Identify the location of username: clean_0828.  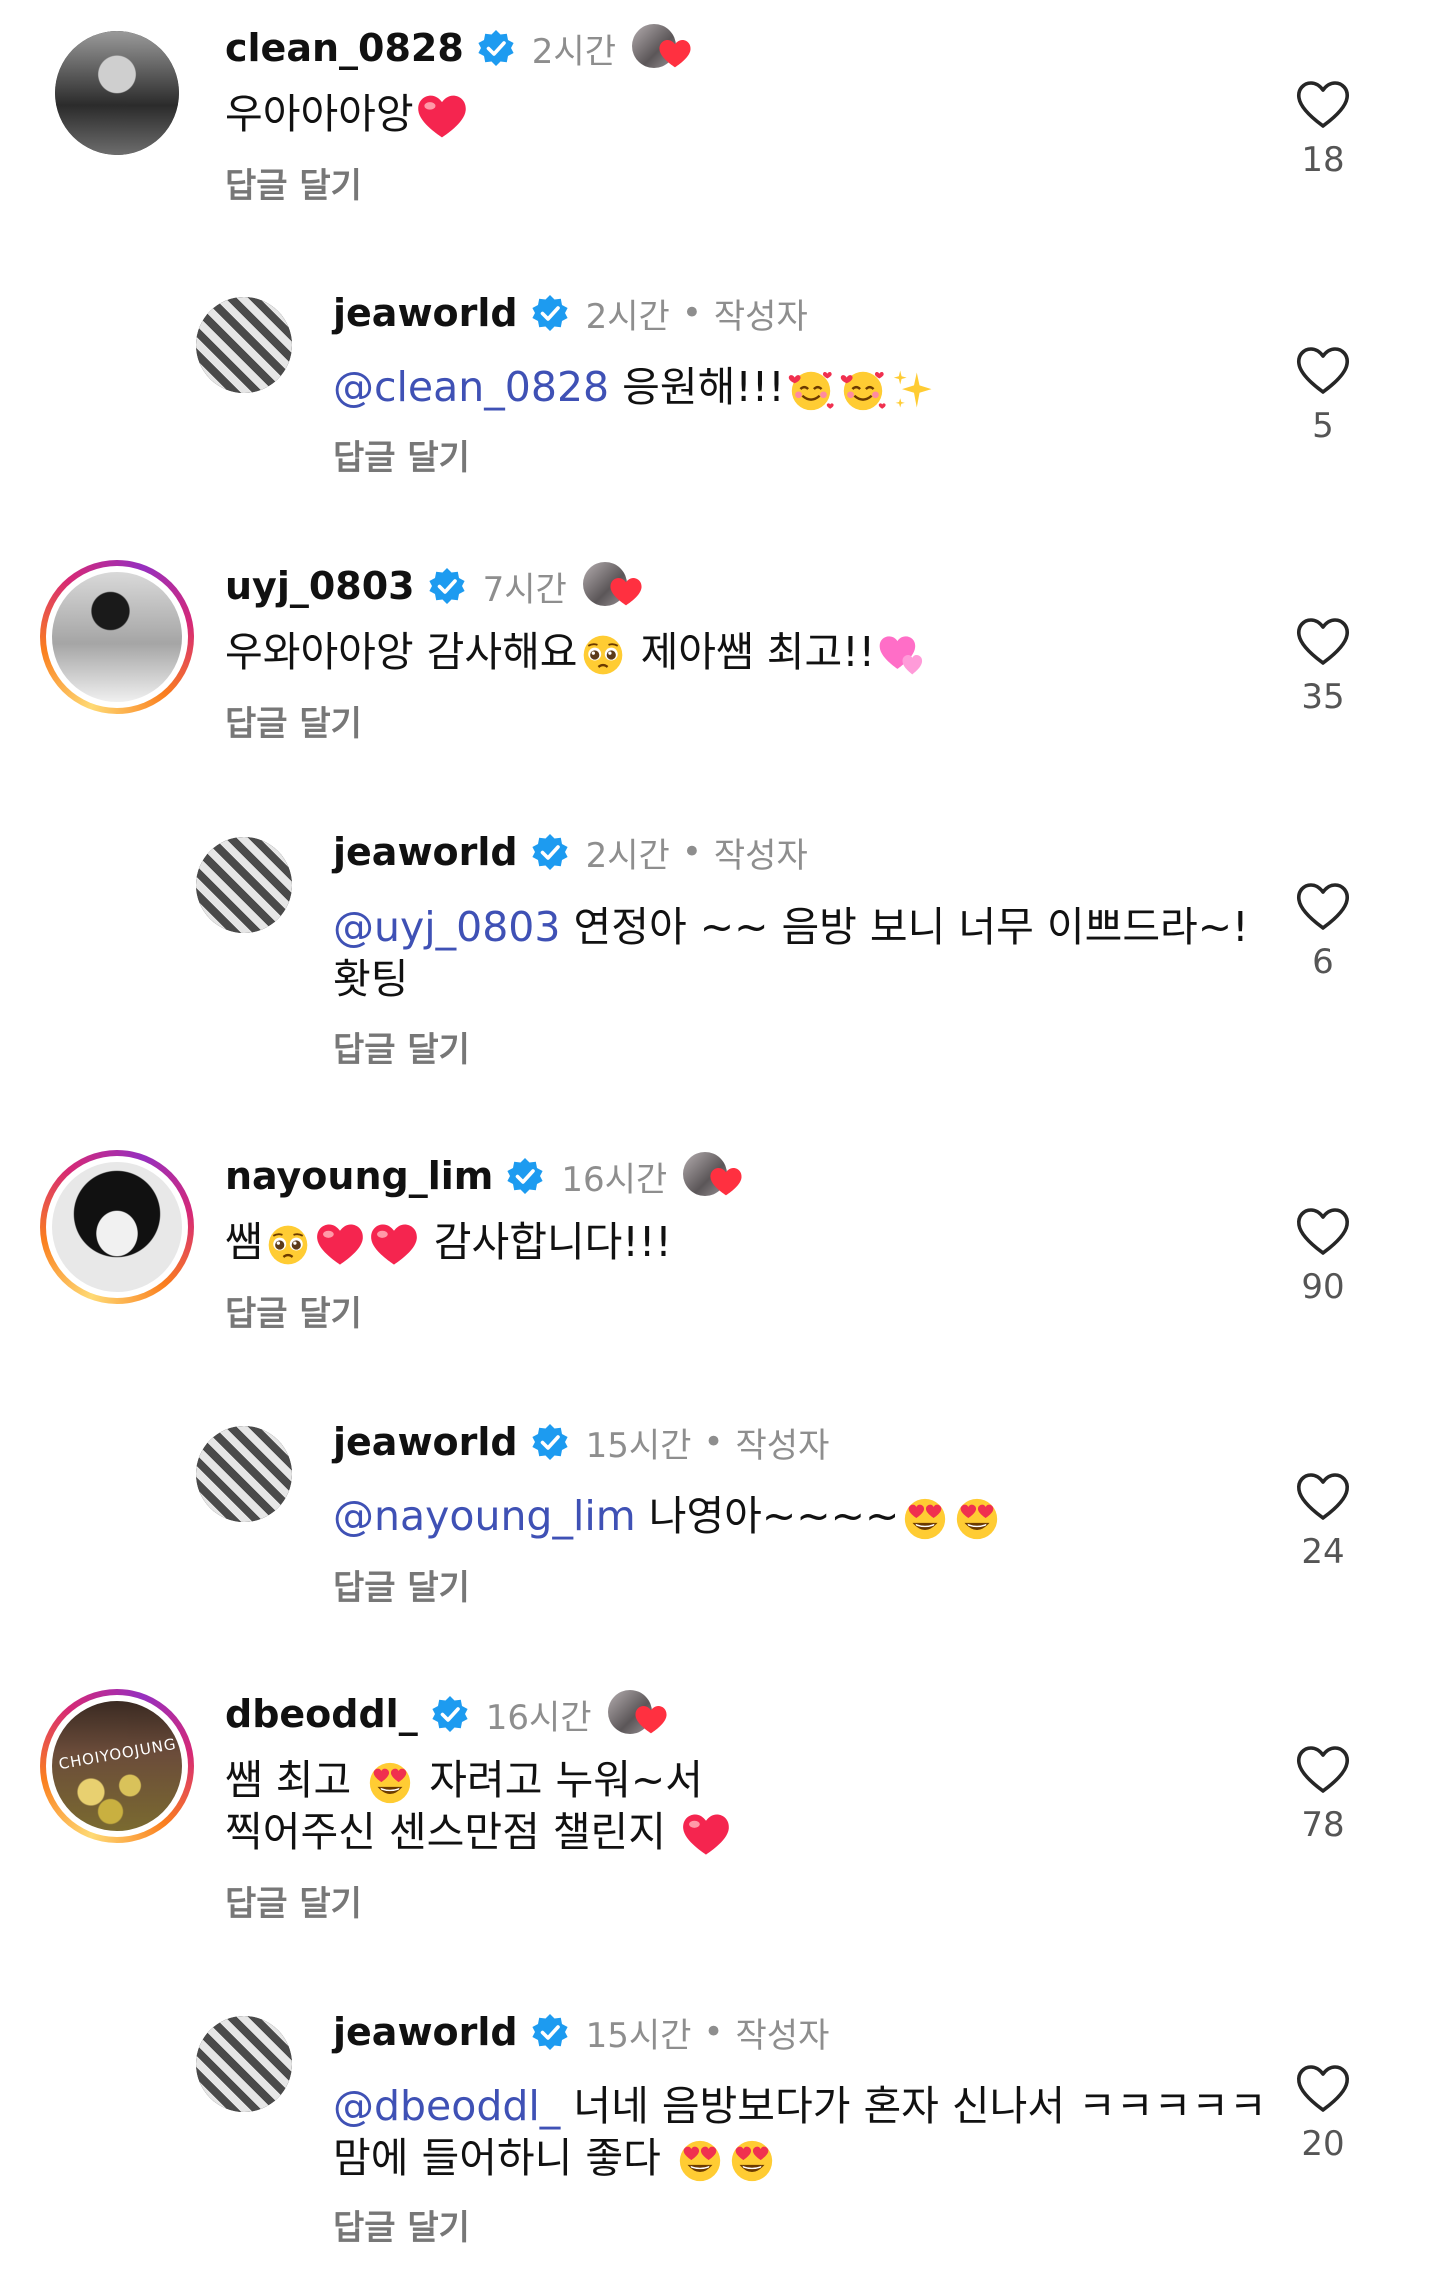
(344, 48).